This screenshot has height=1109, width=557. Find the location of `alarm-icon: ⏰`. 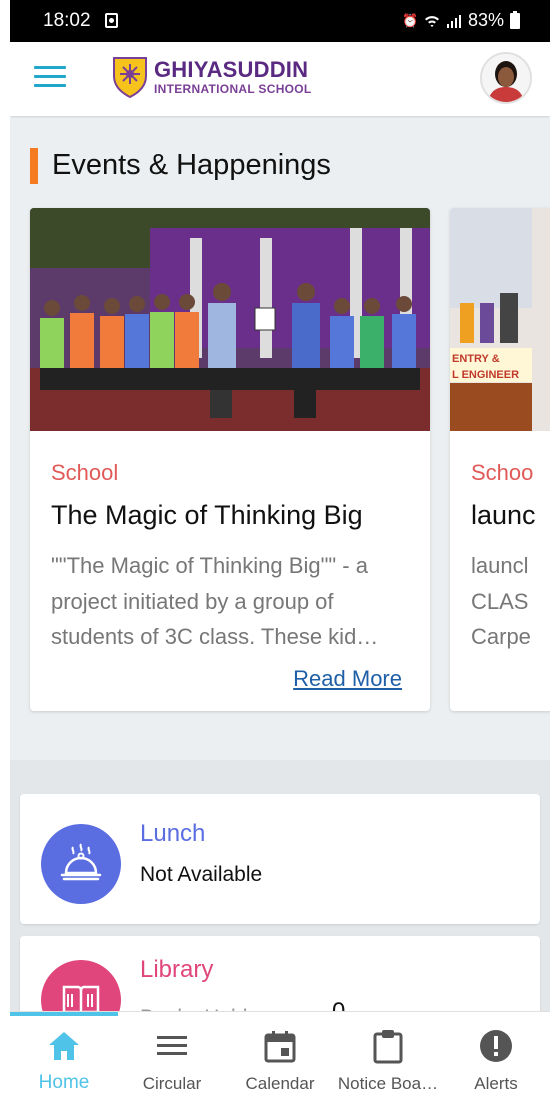

alarm-icon: ⏰ is located at coordinates (410, 20).